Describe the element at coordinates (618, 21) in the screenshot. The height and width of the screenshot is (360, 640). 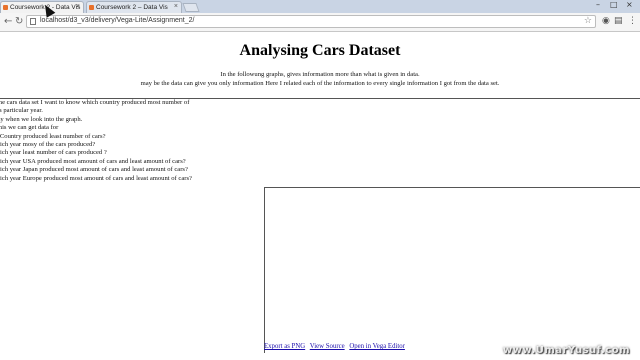
I see `puzzle-icon: ▤` at that location.